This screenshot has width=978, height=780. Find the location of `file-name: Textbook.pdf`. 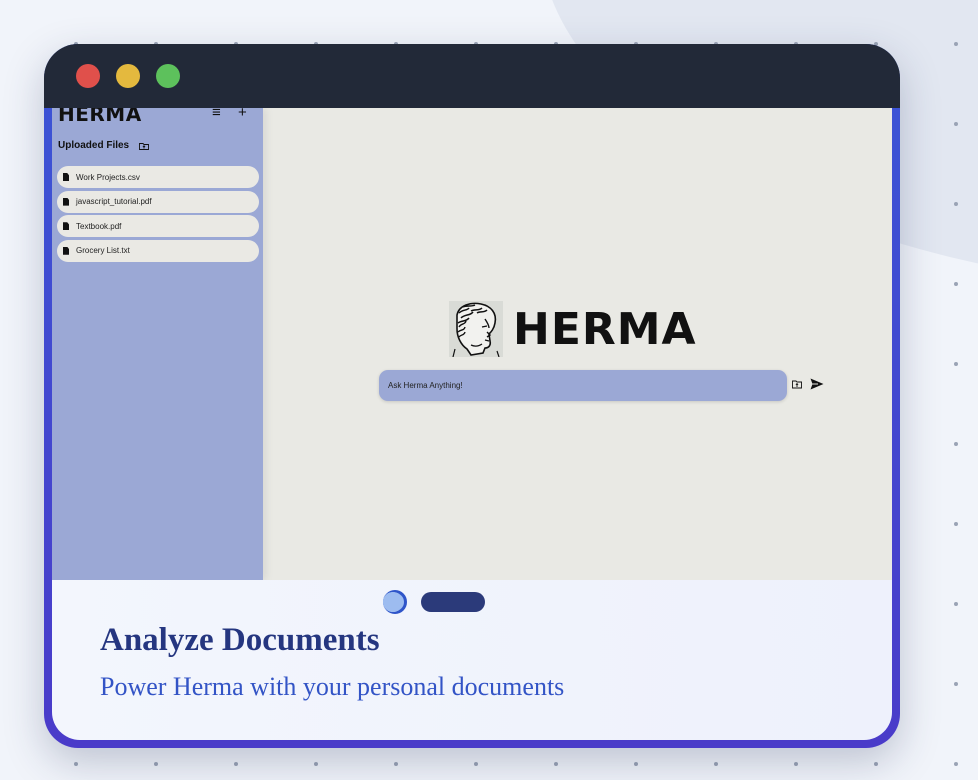

file-name: Textbook.pdf is located at coordinates (99, 226).